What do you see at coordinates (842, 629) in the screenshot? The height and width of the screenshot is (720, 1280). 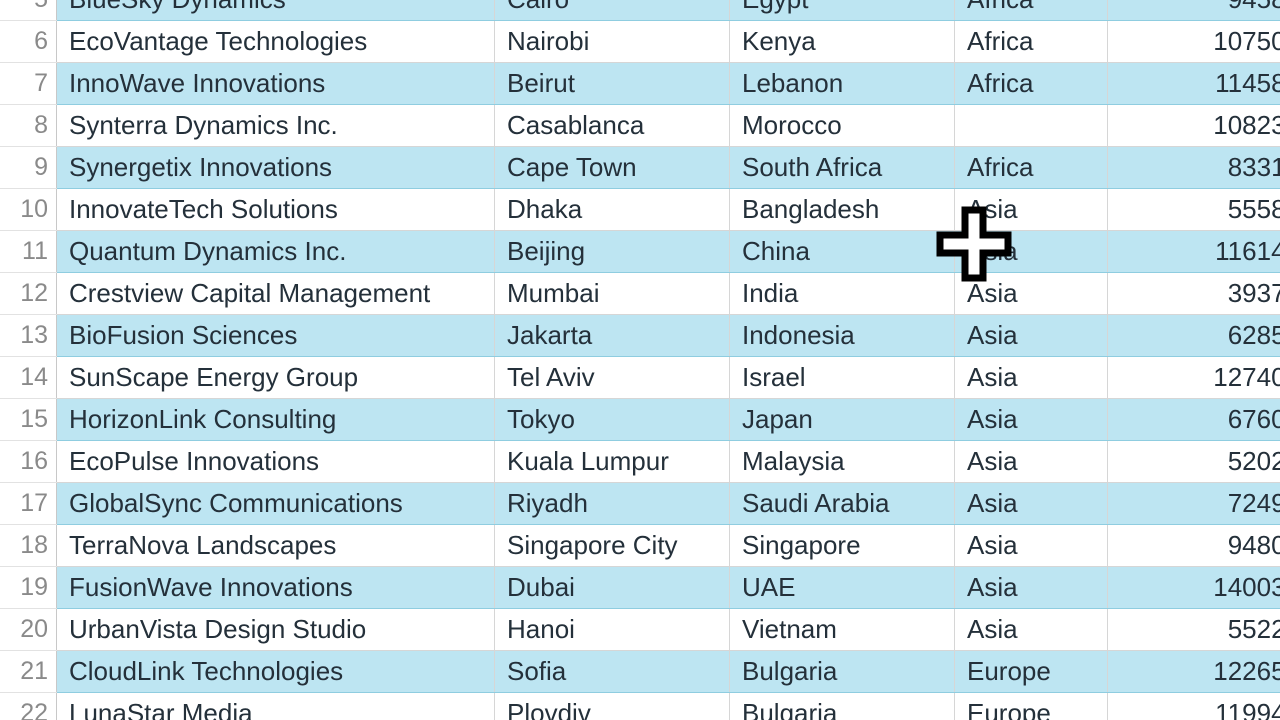 I see `cell-country: Vietnam` at bounding box center [842, 629].